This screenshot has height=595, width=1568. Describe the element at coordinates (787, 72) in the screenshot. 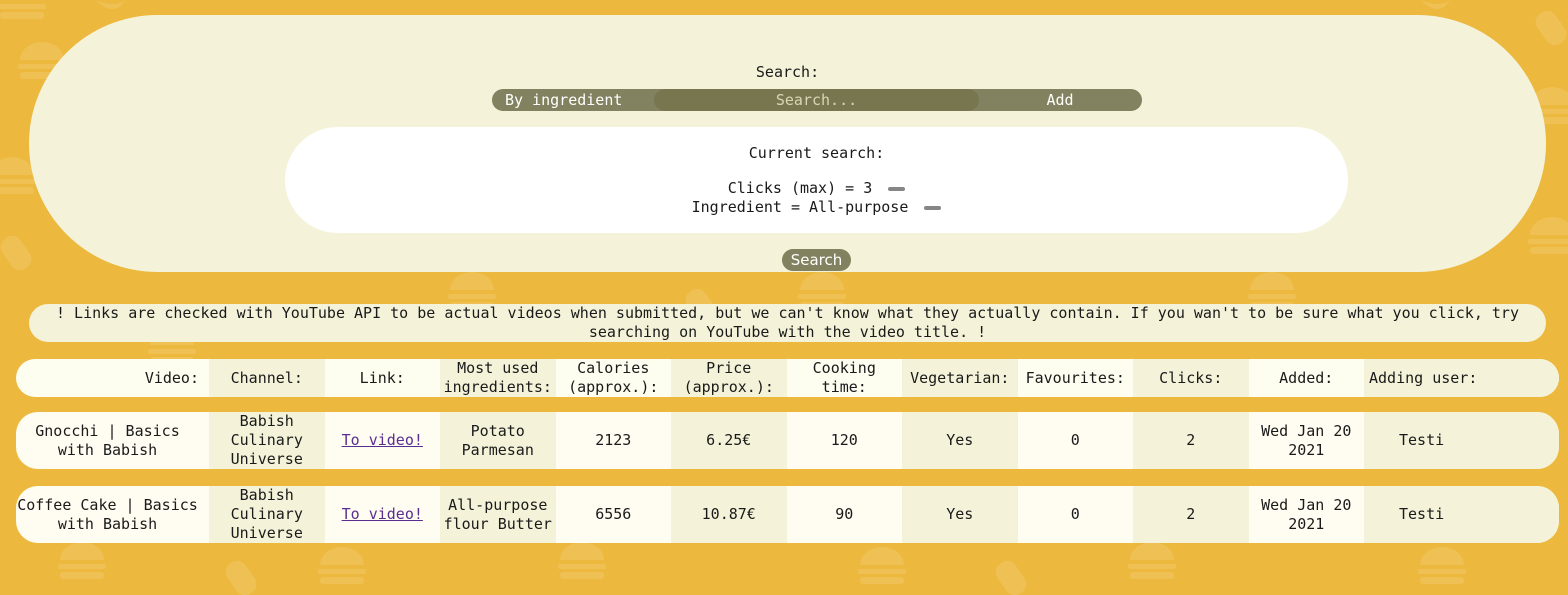

I see `search-title: Search:` at that location.